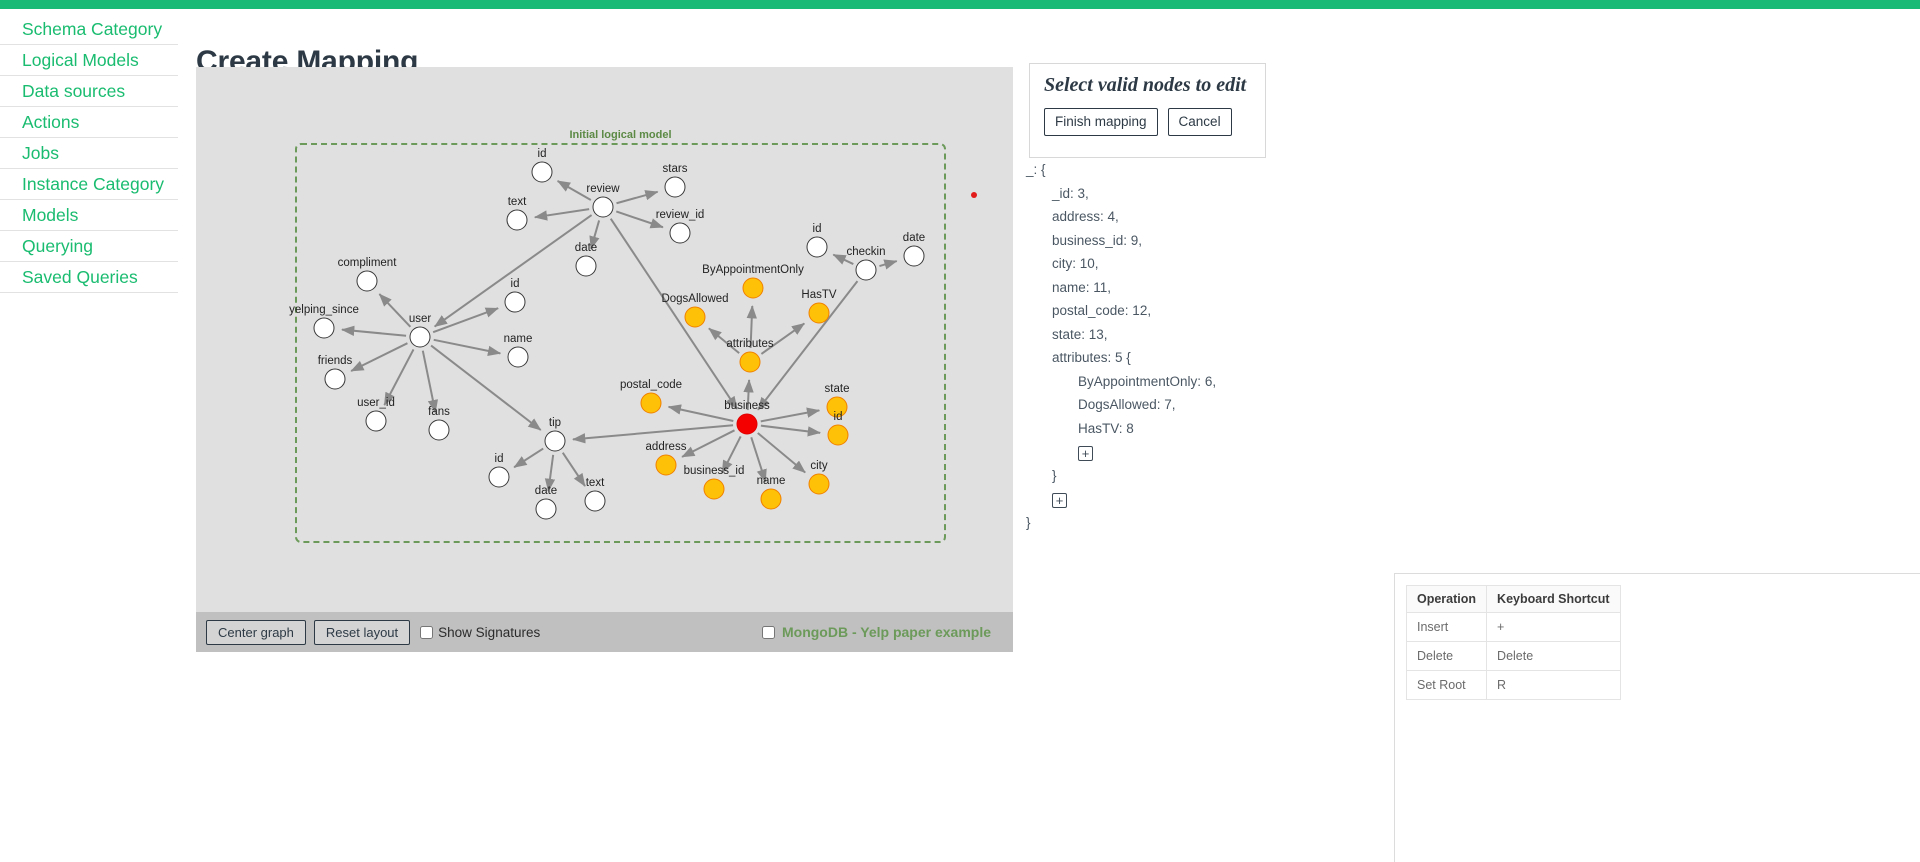 Image resolution: width=1920 pixels, height=862 pixels. I want to click on reset-layout-button: Reset layout, so click(362, 632).